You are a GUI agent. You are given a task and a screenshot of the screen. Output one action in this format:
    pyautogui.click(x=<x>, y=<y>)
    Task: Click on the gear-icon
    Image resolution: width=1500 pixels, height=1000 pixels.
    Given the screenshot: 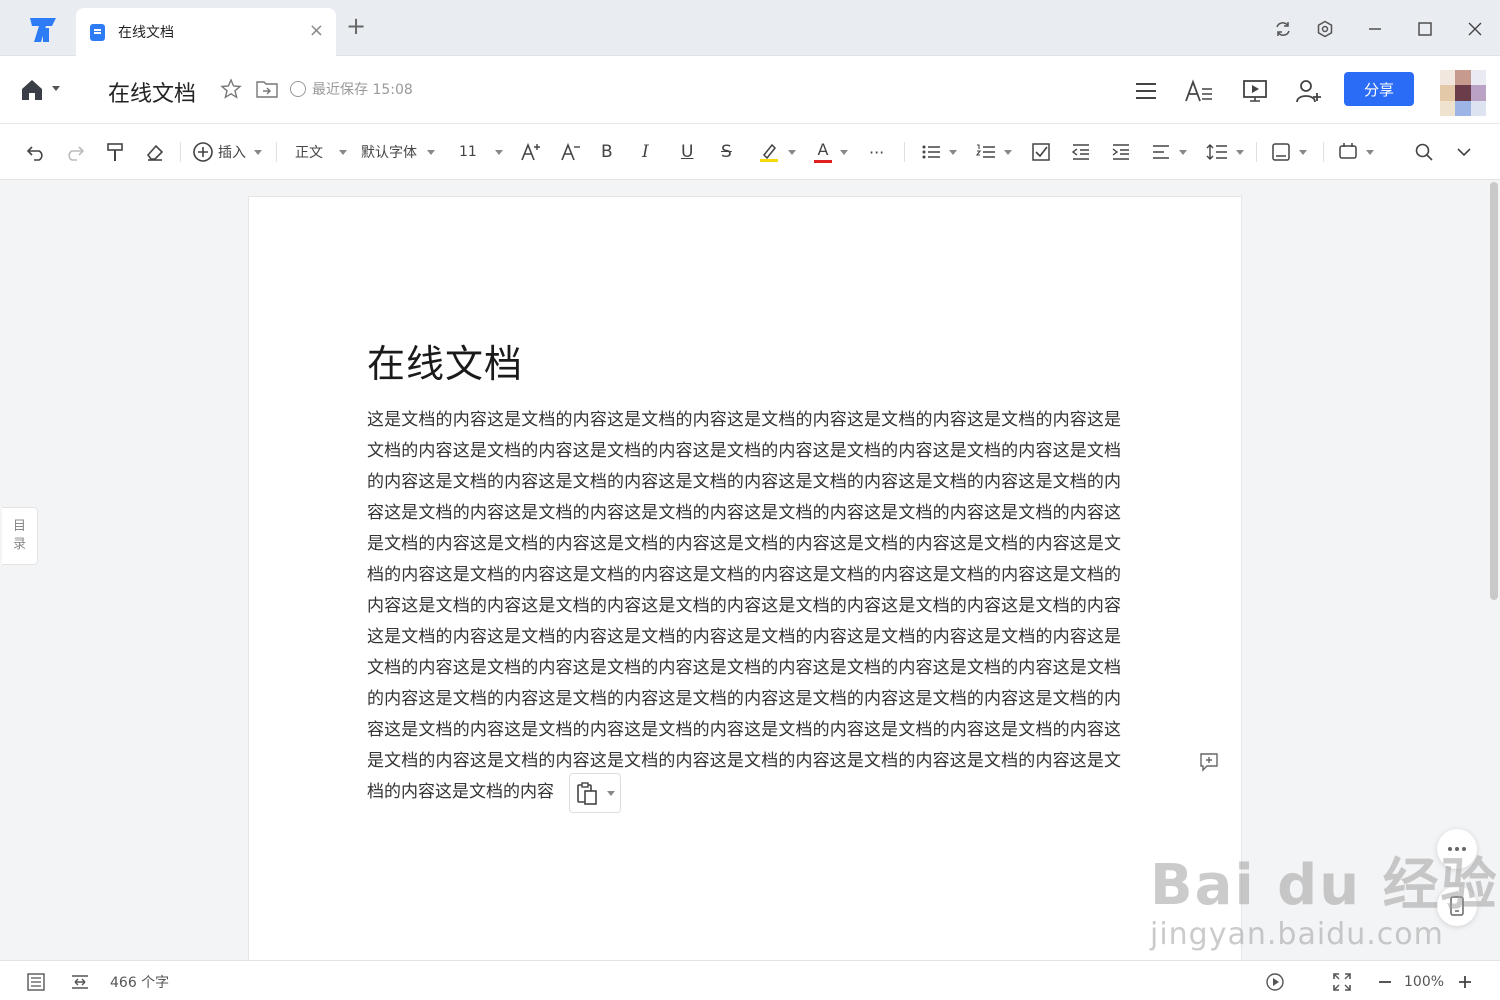 What is the action you would take?
    pyautogui.click(x=1325, y=29)
    